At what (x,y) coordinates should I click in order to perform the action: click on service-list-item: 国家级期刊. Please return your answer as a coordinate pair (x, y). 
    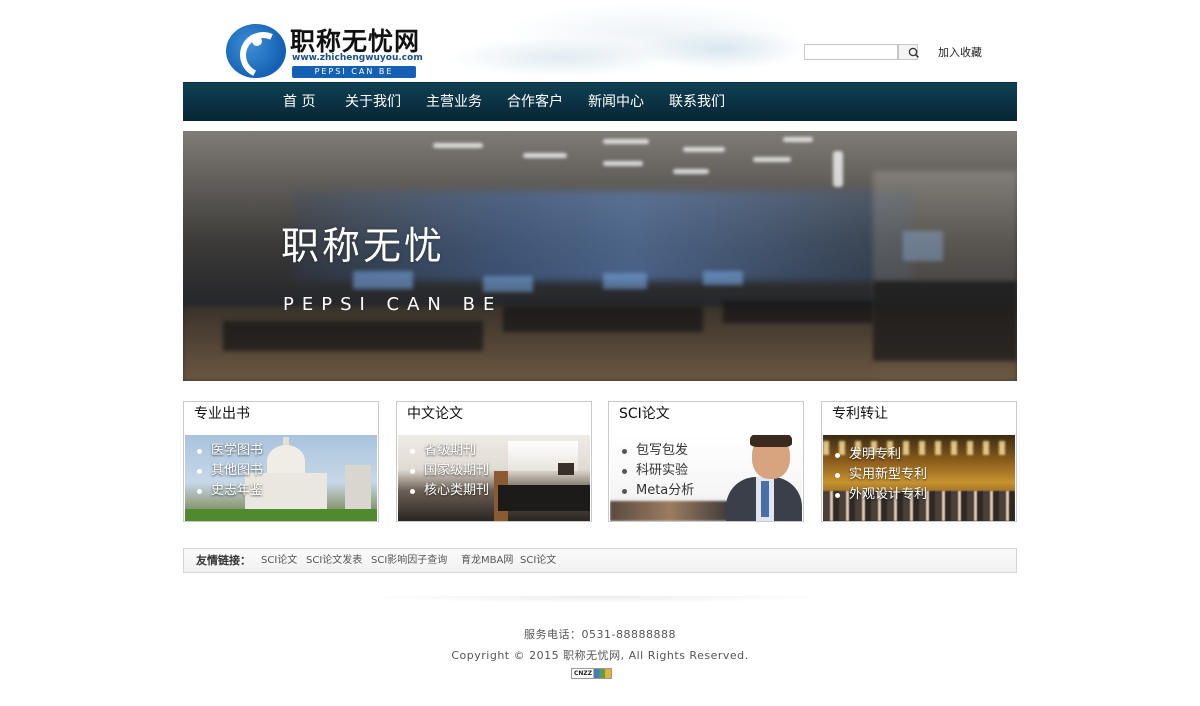
    Looking at the image, I should click on (449, 471).